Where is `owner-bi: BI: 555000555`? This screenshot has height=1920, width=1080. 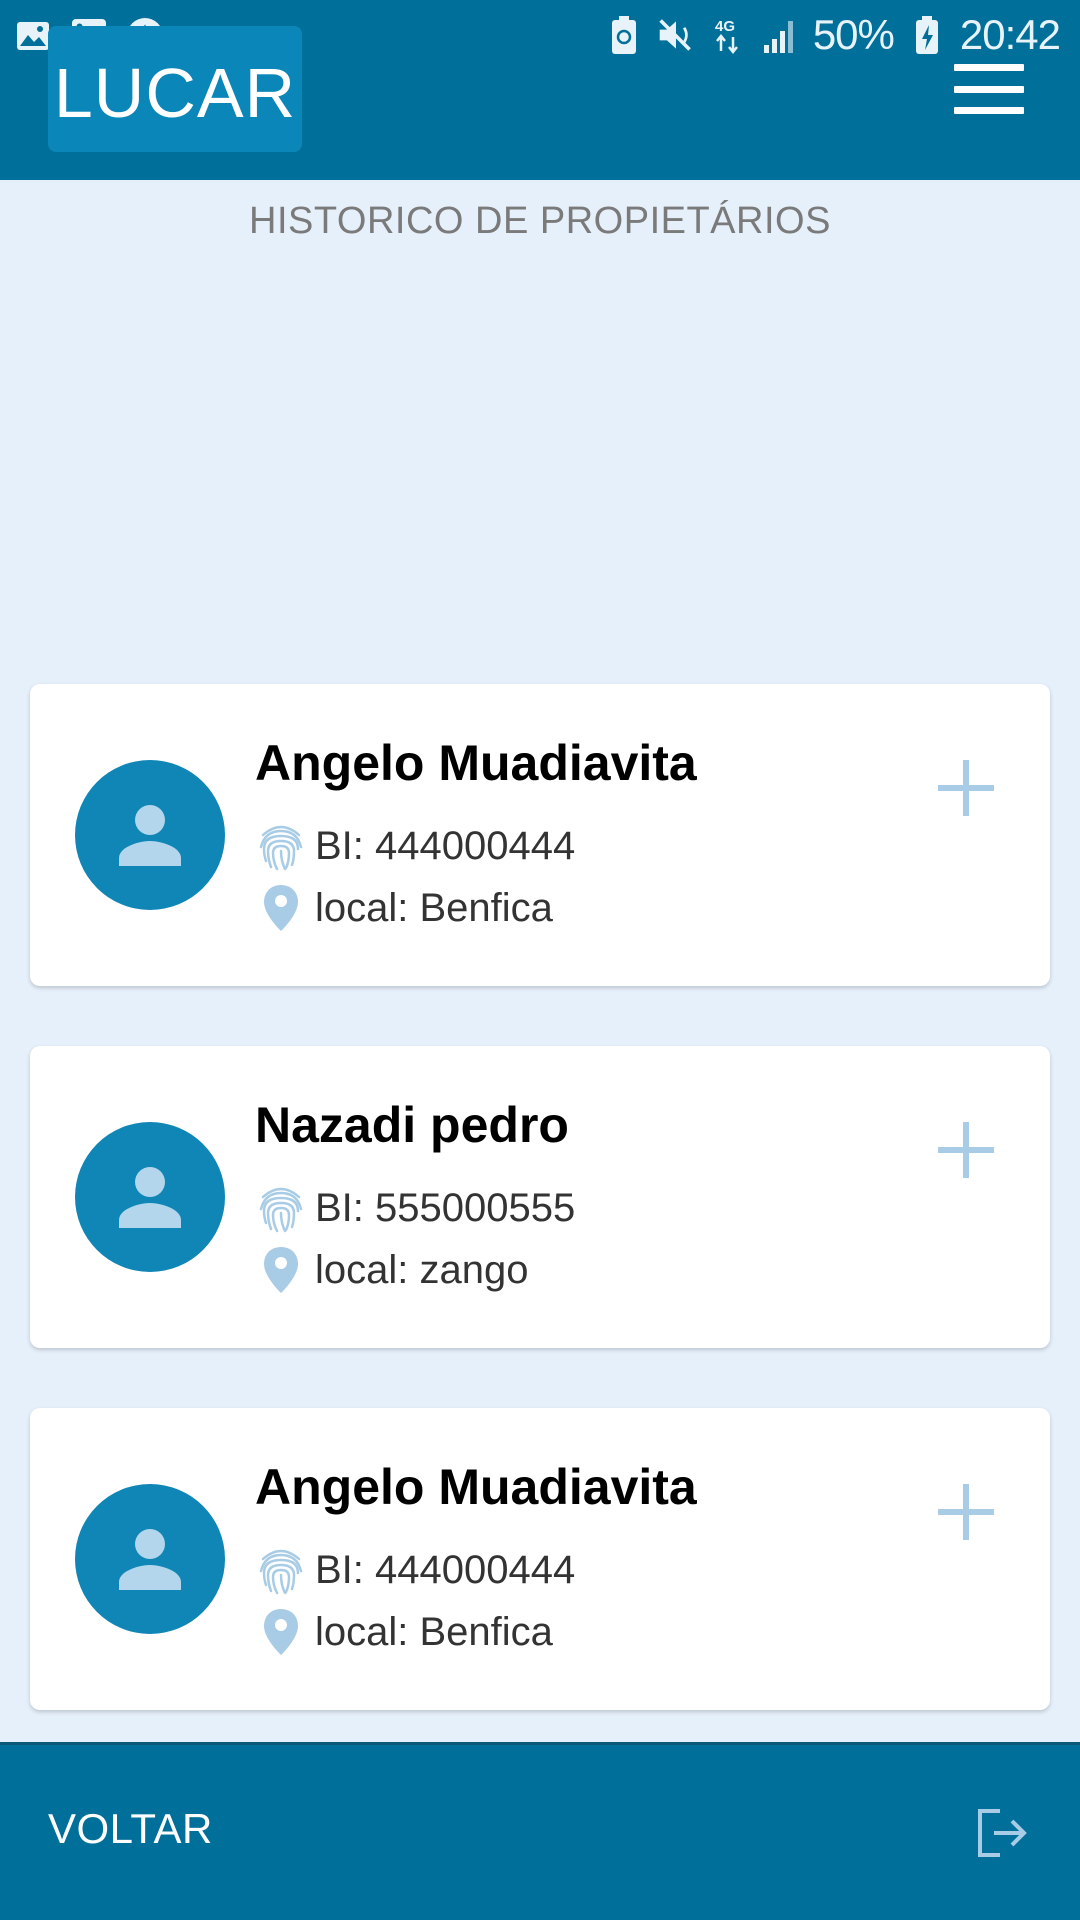 owner-bi: BI: 555000555 is located at coordinates (445, 1207).